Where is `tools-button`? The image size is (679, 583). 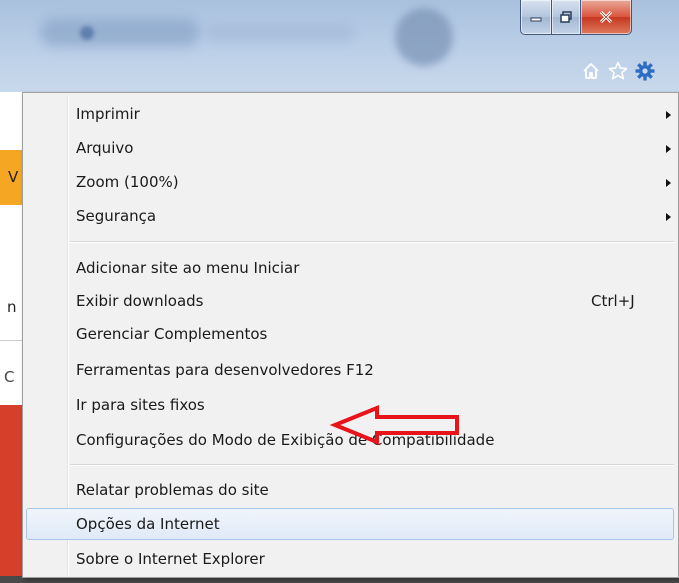
tools-button is located at coordinates (645, 71).